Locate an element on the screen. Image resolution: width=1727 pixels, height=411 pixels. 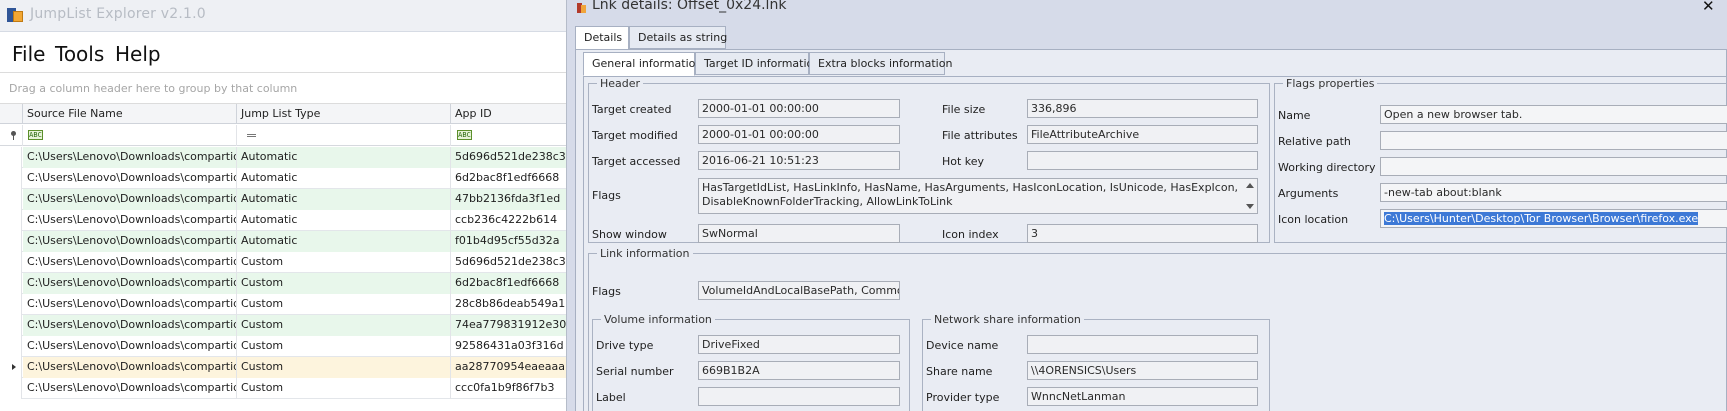
column-header-source-file-name: Source File Name is located at coordinates (130, 114).